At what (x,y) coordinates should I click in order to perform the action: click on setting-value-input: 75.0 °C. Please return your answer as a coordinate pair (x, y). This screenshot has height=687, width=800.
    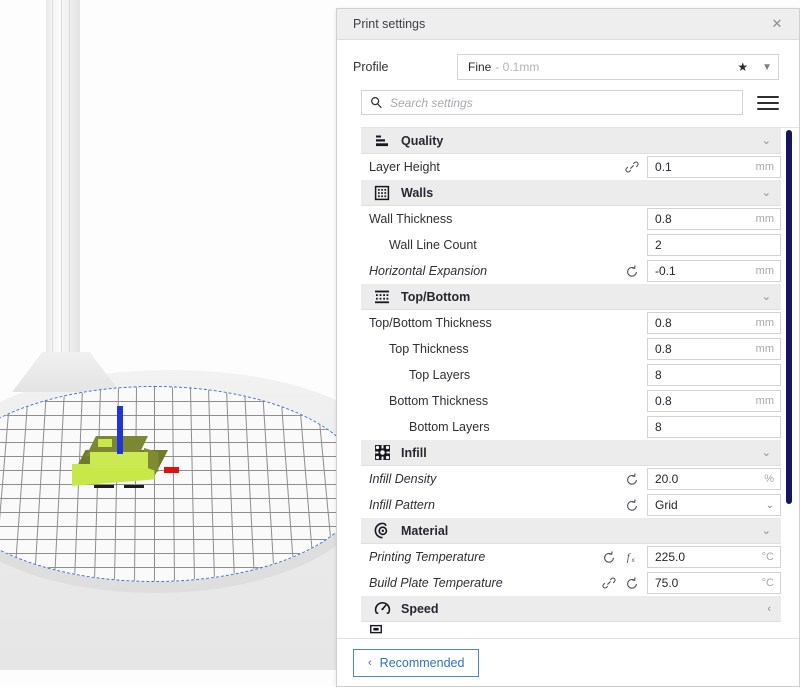
    Looking at the image, I should click on (714, 583).